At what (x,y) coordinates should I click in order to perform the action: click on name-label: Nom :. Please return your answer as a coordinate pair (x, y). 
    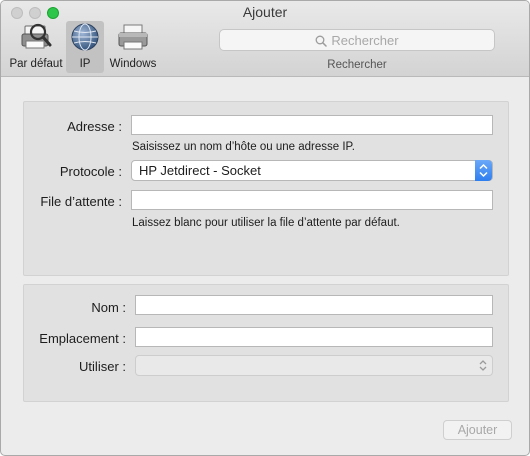
    Looking at the image, I should click on (108, 307).